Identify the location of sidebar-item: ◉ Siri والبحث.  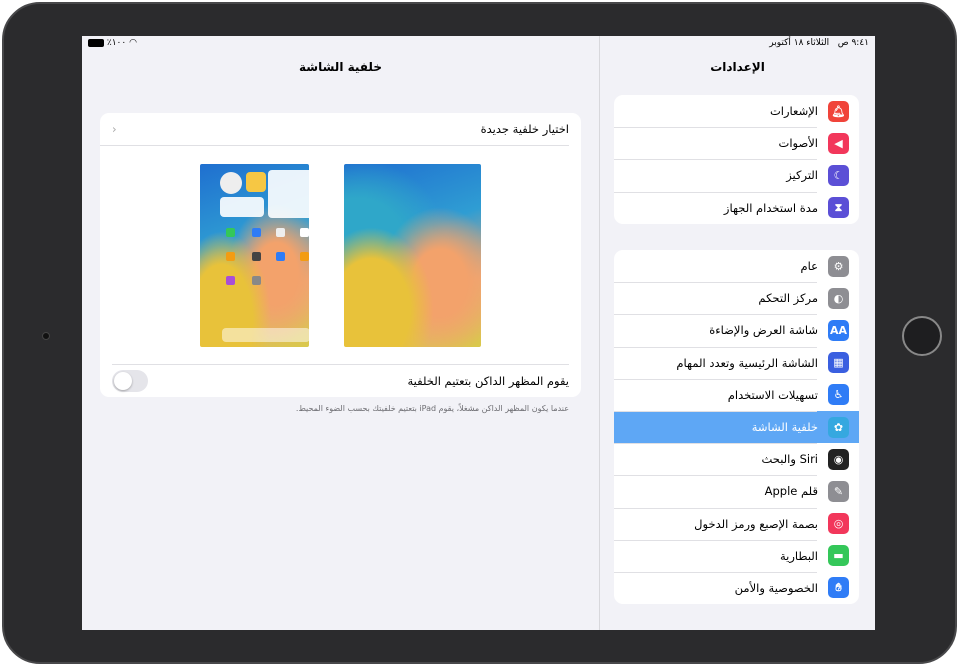
(736, 459).